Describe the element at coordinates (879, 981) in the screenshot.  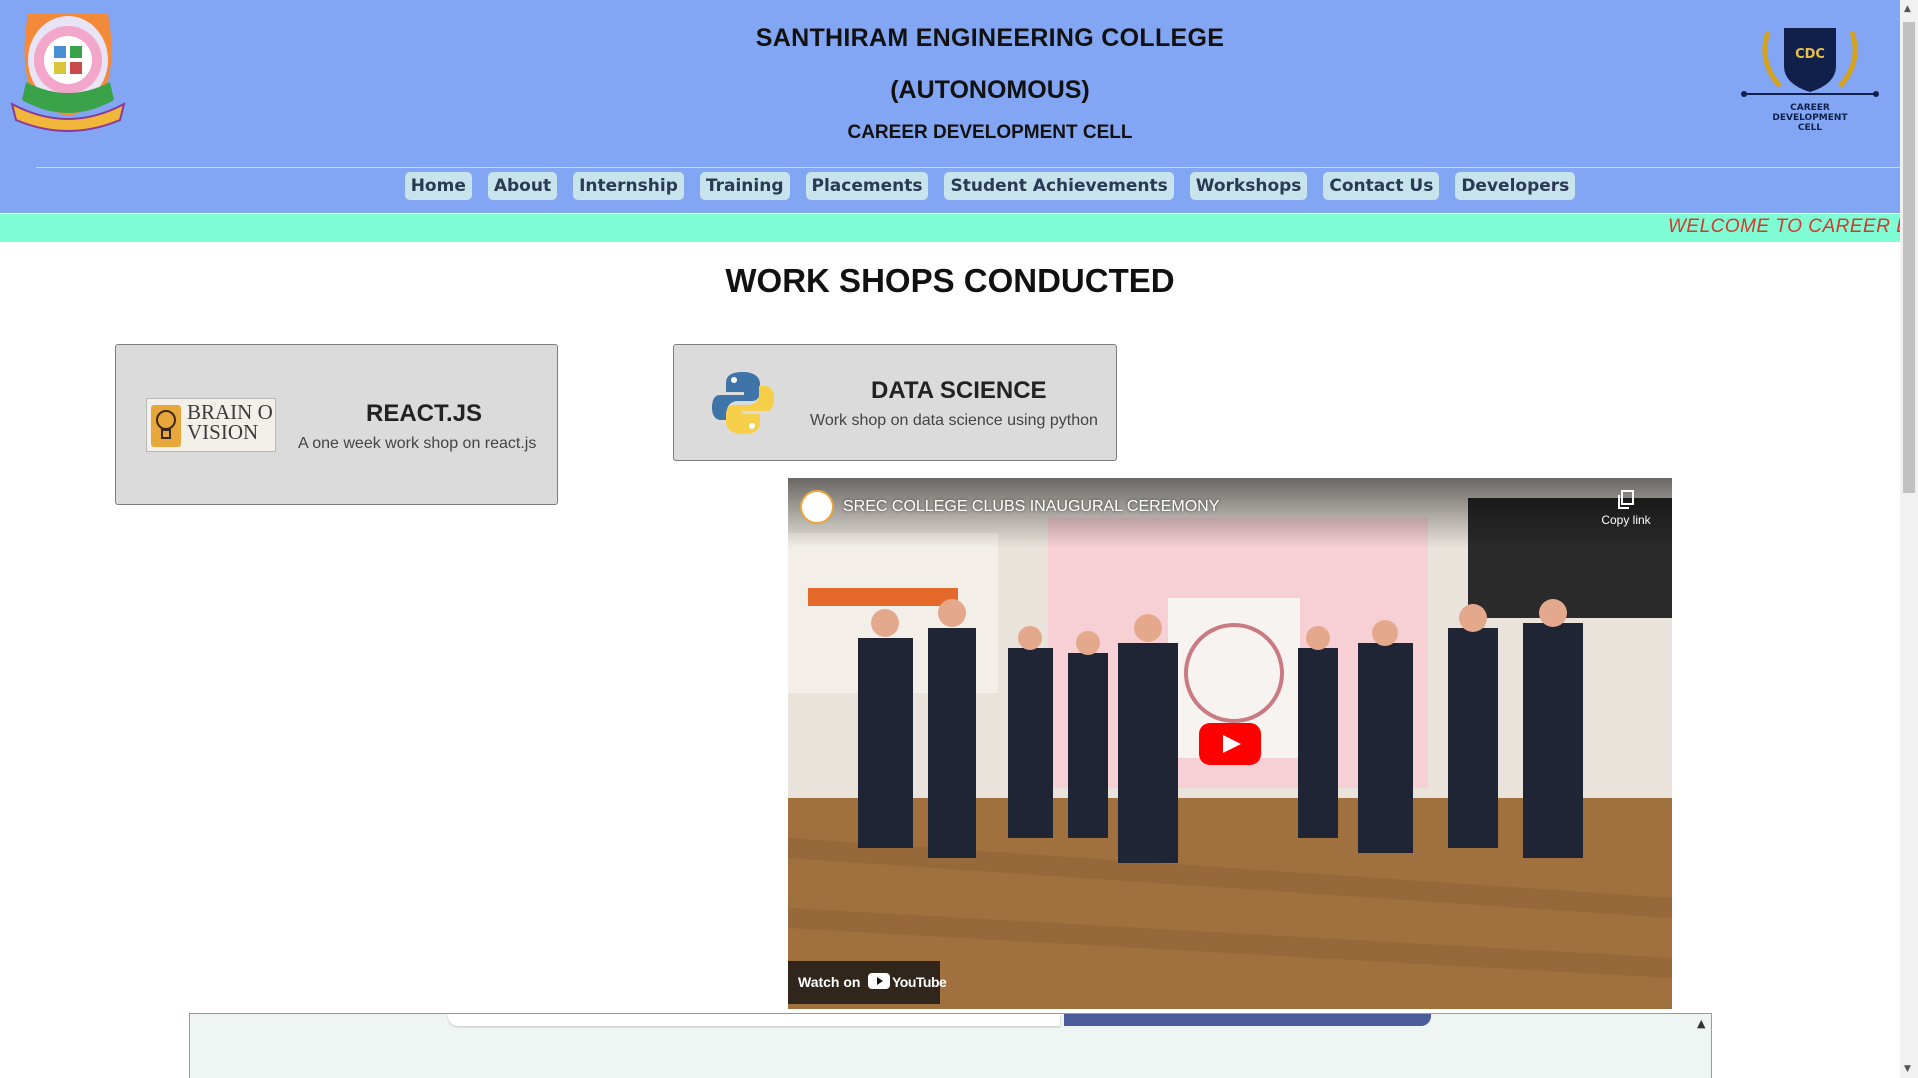
I see `youtube-logo-icon` at that location.